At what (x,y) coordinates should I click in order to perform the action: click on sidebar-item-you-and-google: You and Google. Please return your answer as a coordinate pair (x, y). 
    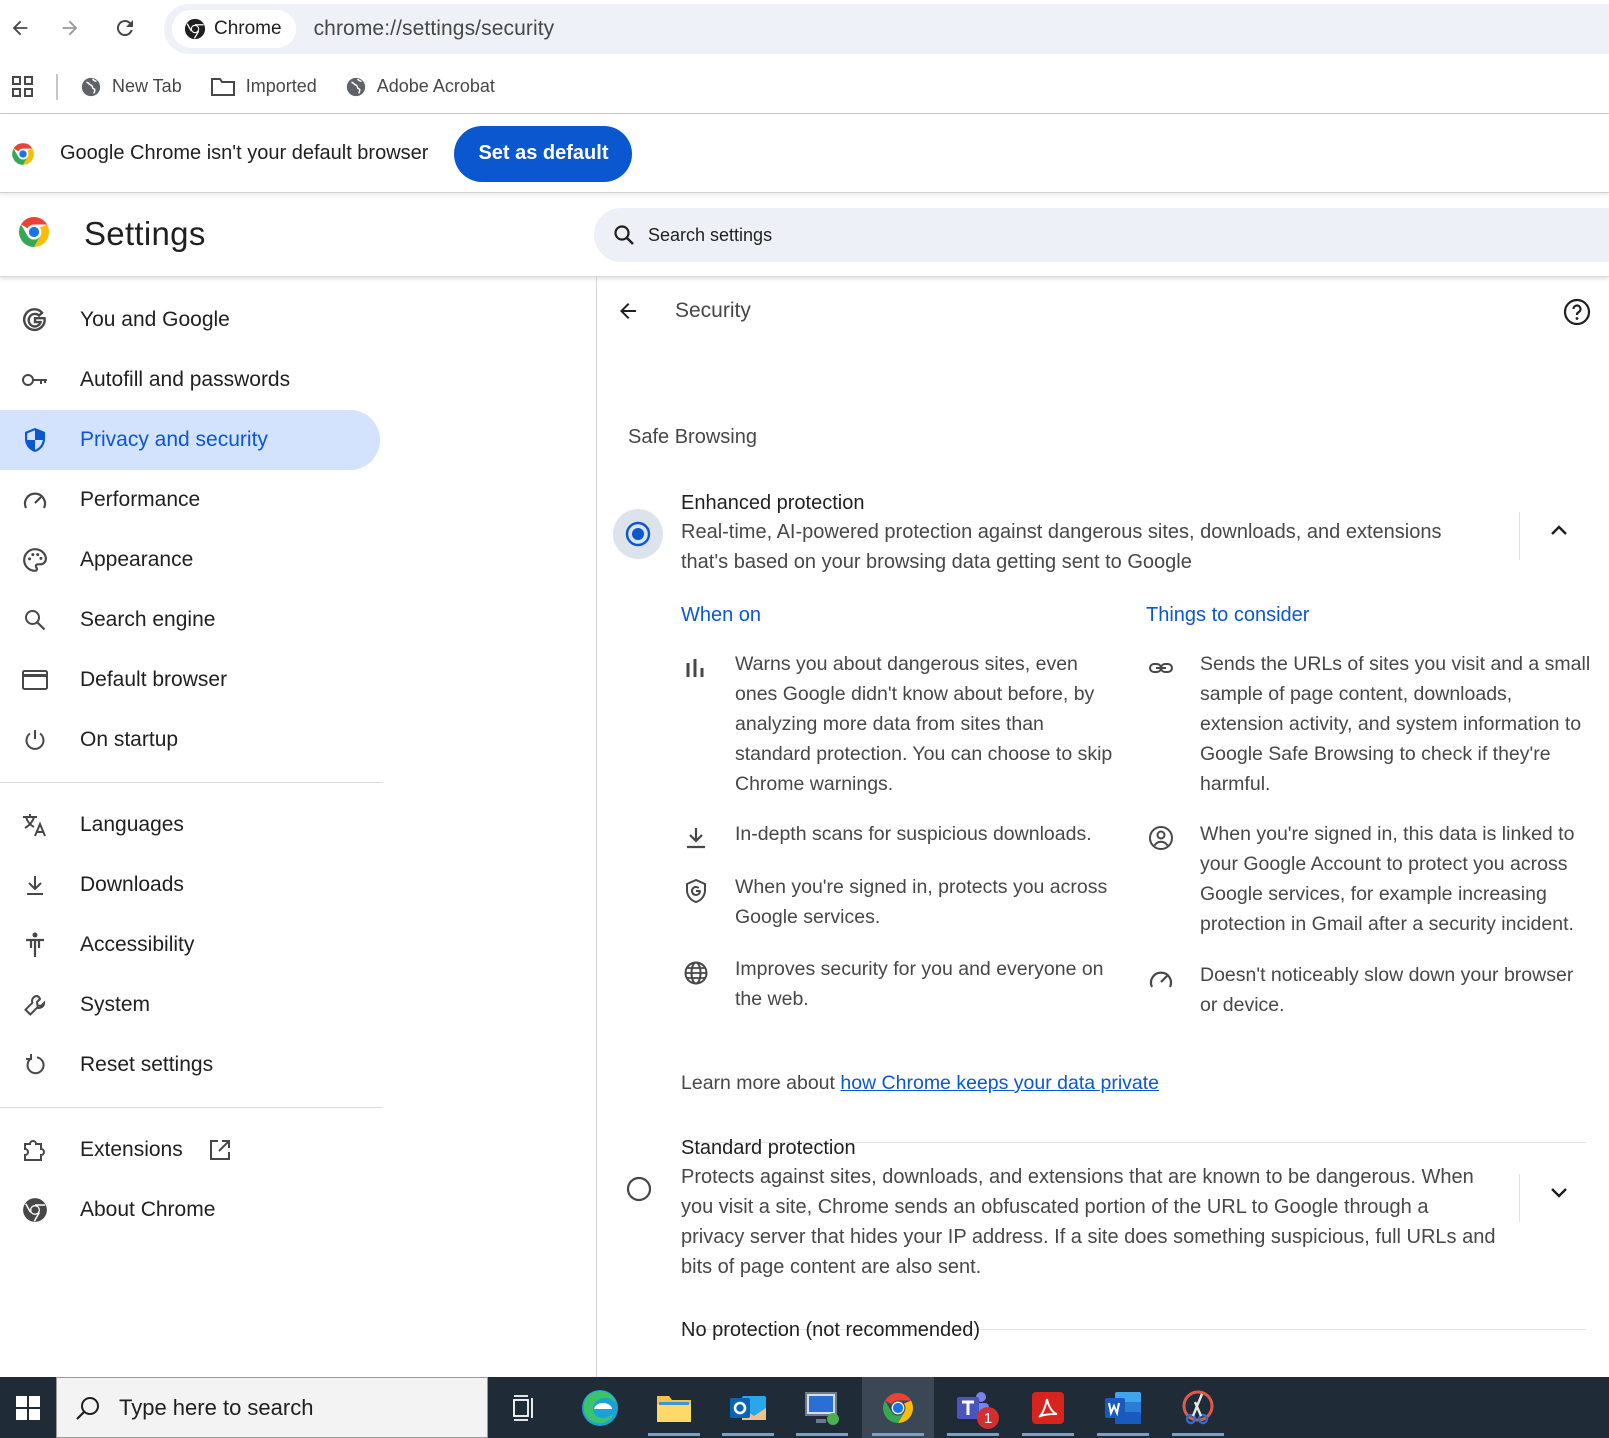
    Looking at the image, I should click on (190, 320).